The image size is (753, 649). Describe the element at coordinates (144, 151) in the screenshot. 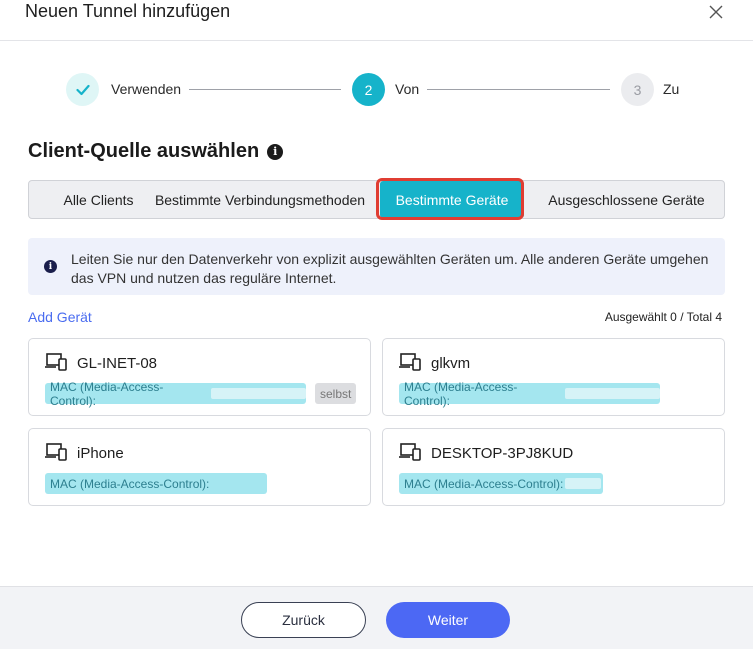

I see `section-title-text: Client-Quelle auswählen` at that location.